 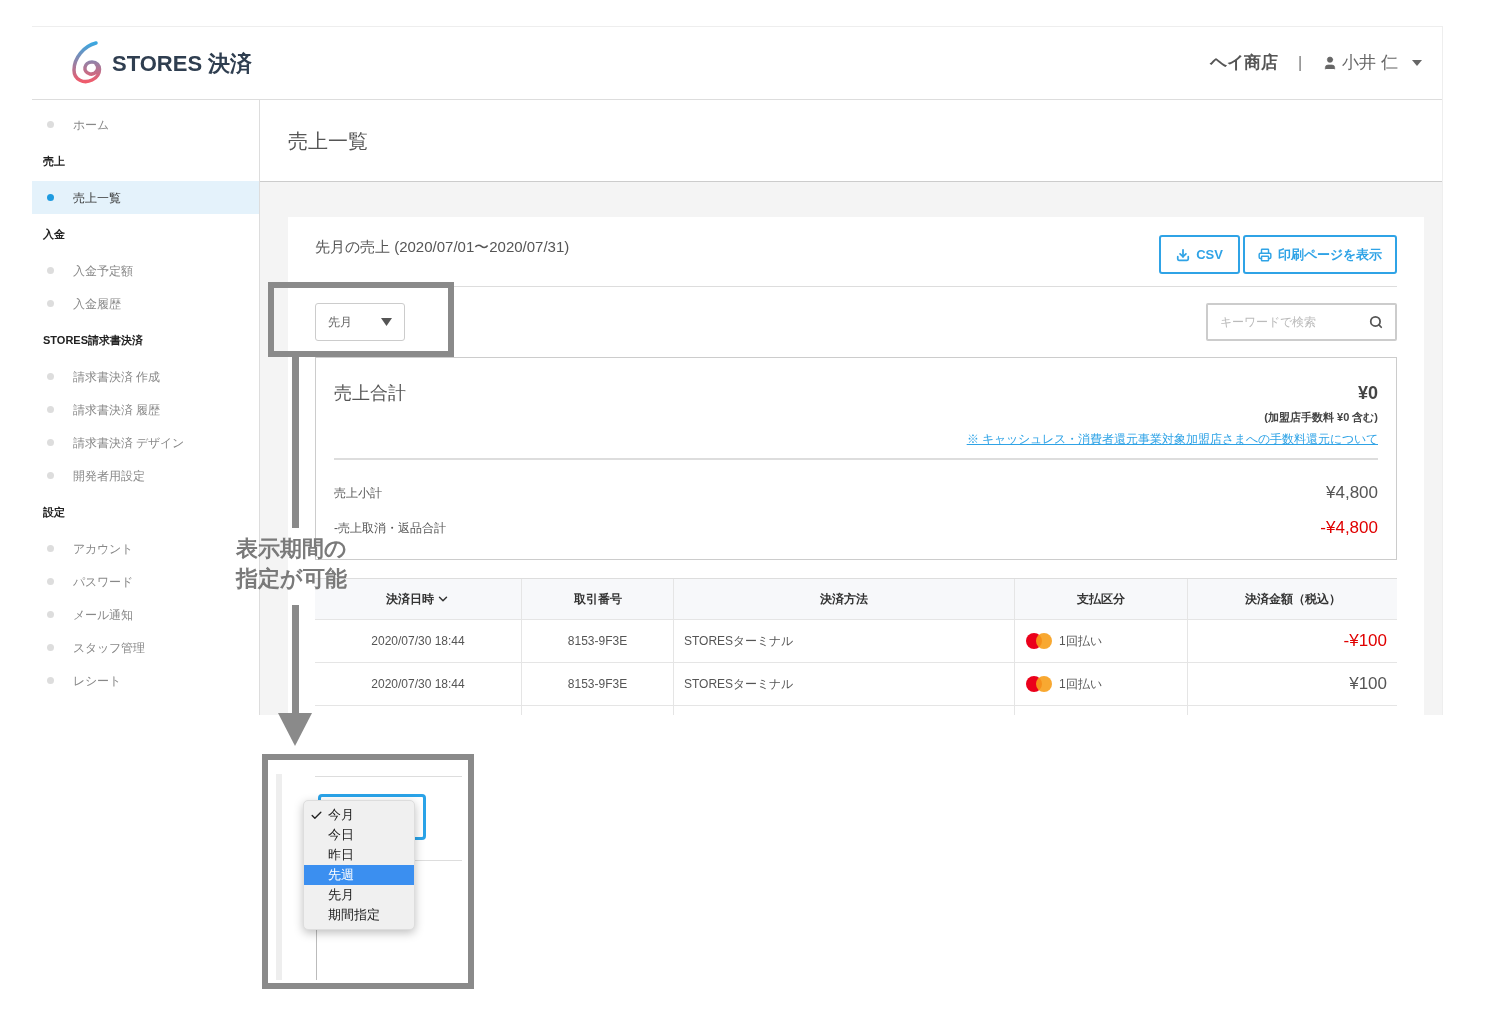 What do you see at coordinates (130, 680) in the screenshot?
I see `sidebar-item: レシート` at bounding box center [130, 680].